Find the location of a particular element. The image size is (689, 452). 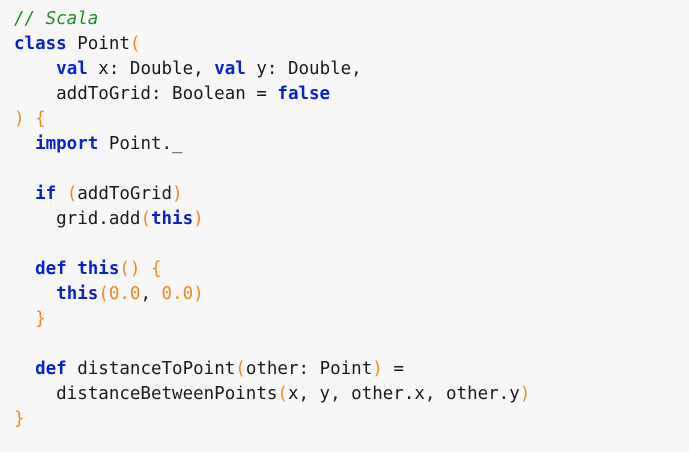

code-token-keyword: import is located at coordinates (67, 144).